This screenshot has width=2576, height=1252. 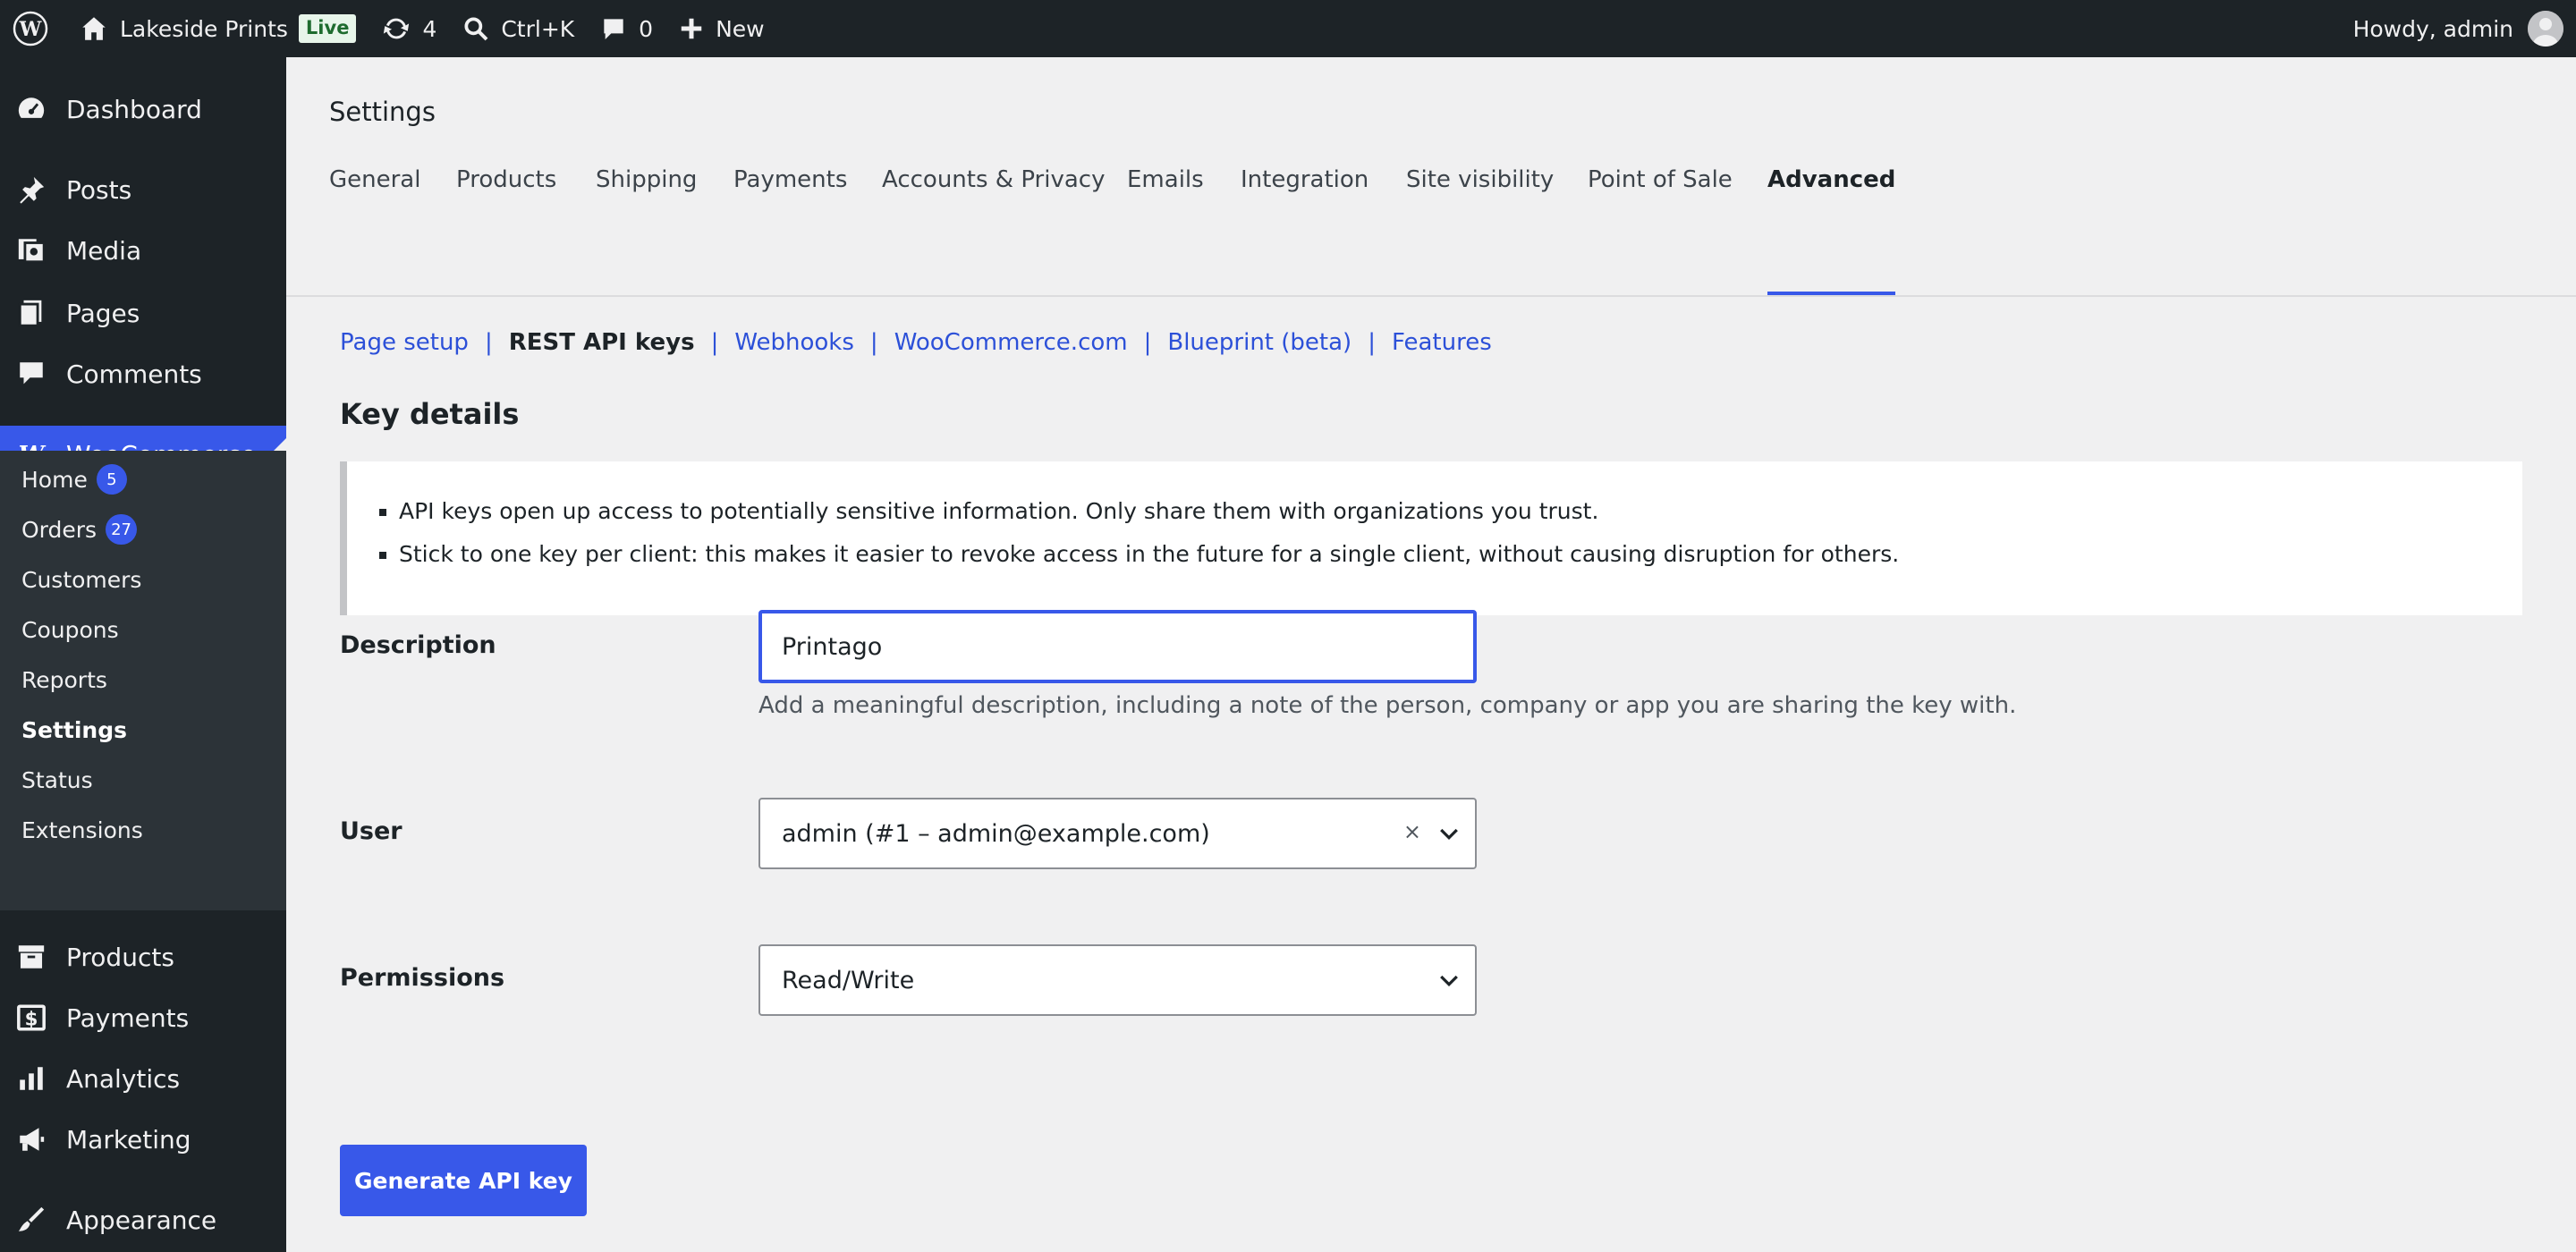 What do you see at coordinates (740, 28) in the screenshot?
I see `new-label: New` at bounding box center [740, 28].